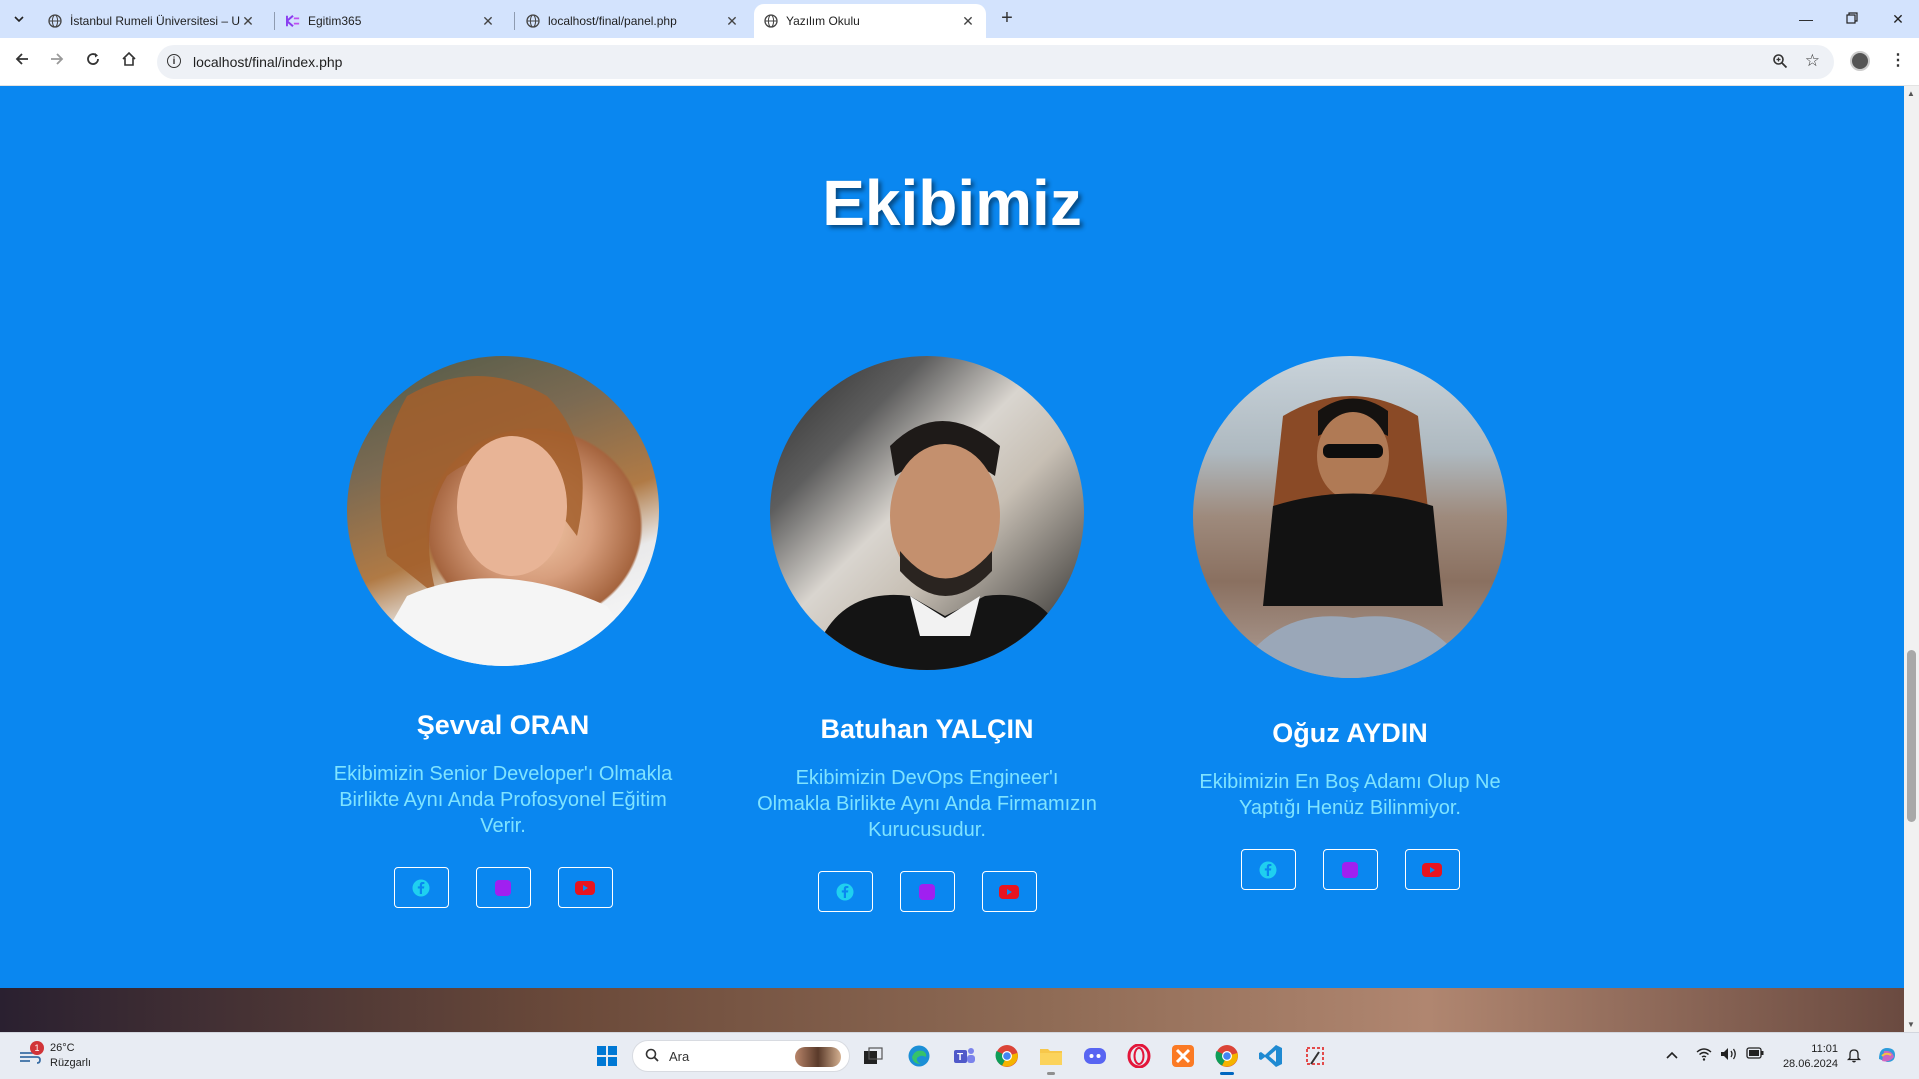  I want to click on profile-avatar, so click(1860, 61).